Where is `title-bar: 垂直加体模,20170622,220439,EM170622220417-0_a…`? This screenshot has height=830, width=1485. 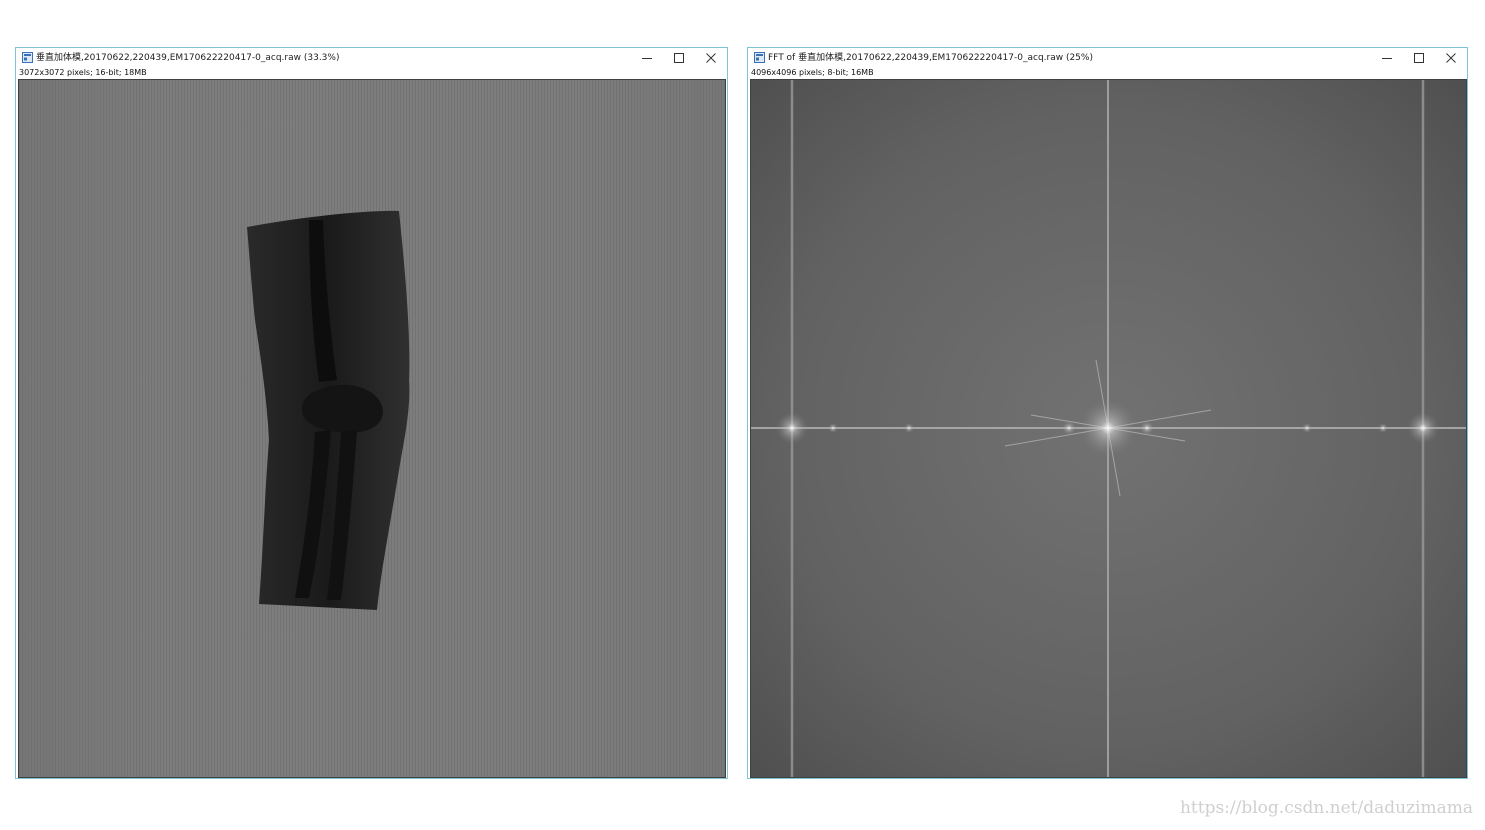 title-bar: 垂直加体模,20170622,220439,EM170622220417-0_a… is located at coordinates (371, 58).